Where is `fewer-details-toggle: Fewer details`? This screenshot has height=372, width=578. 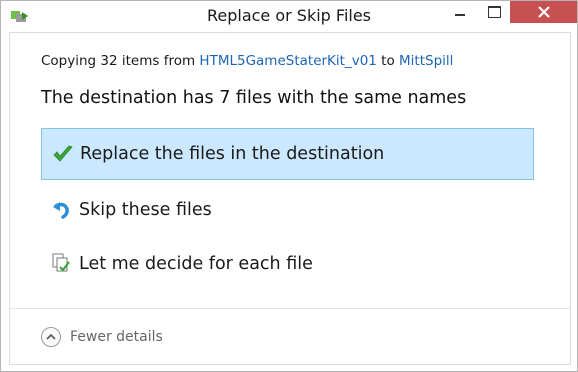
fewer-details-toggle: Fewer details is located at coordinates (102, 337).